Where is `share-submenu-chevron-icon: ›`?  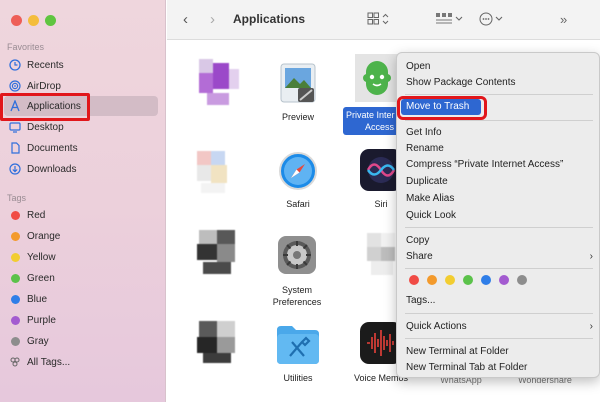
share-submenu-chevron-icon: › is located at coordinates (591, 256).